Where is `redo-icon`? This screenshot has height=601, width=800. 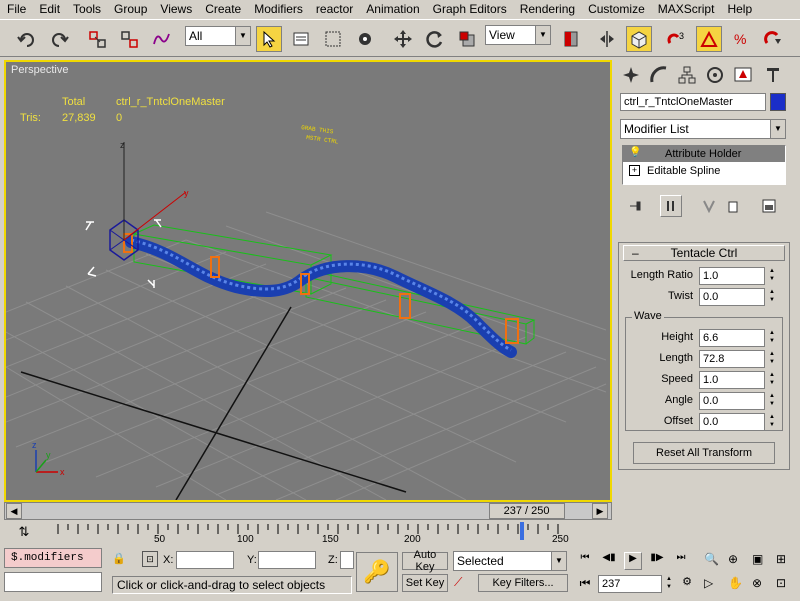 redo-icon is located at coordinates (59, 39).